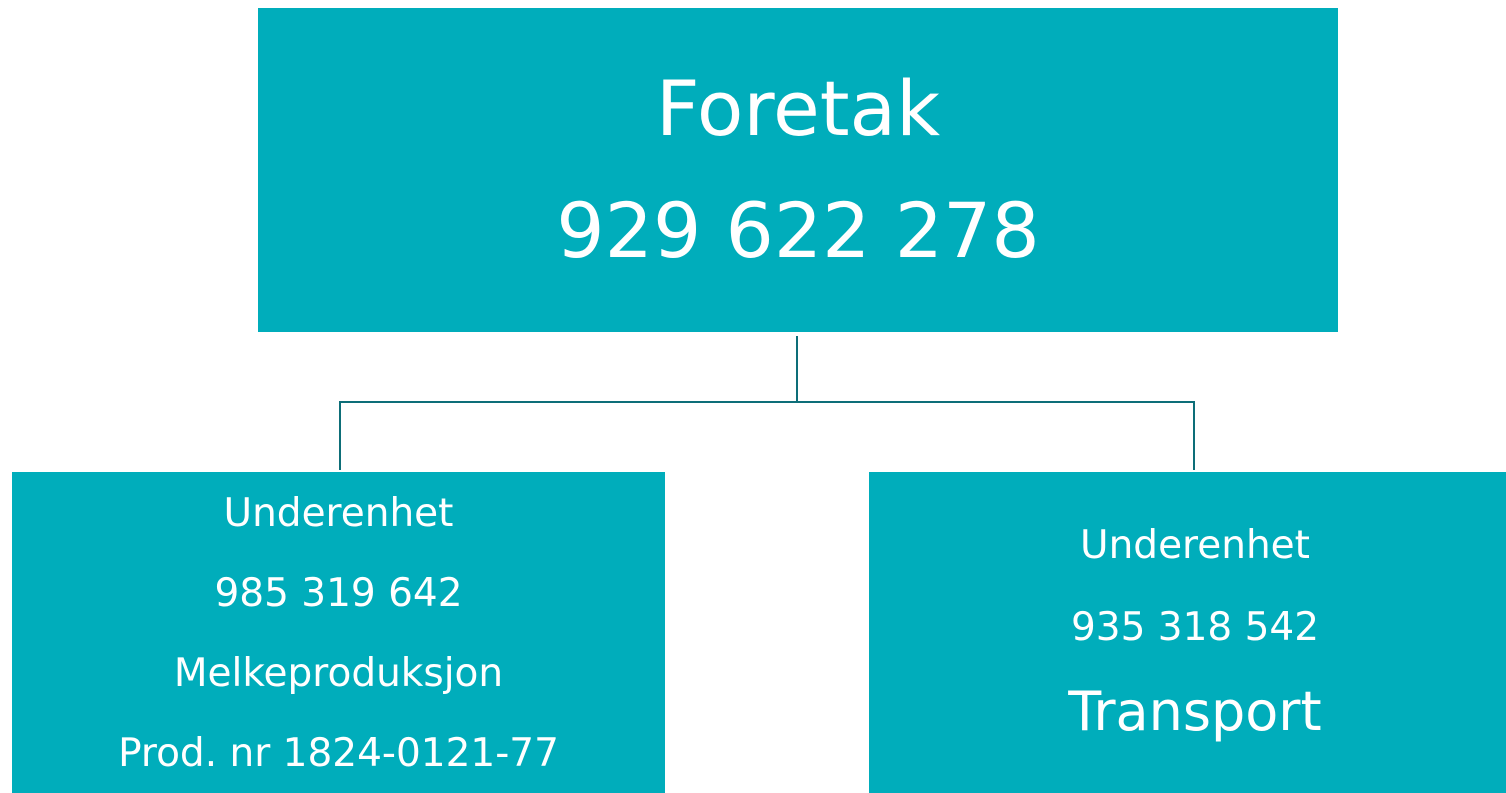  Describe the element at coordinates (798, 230) in the screenshot. I see `parent-org-number: 929 622 278` at that location.